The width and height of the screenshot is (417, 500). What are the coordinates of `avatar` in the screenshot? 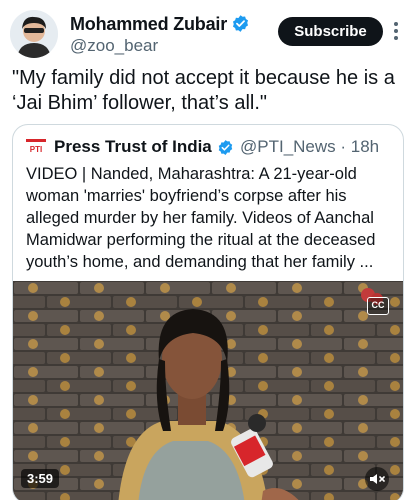 It's located at (34, 34).